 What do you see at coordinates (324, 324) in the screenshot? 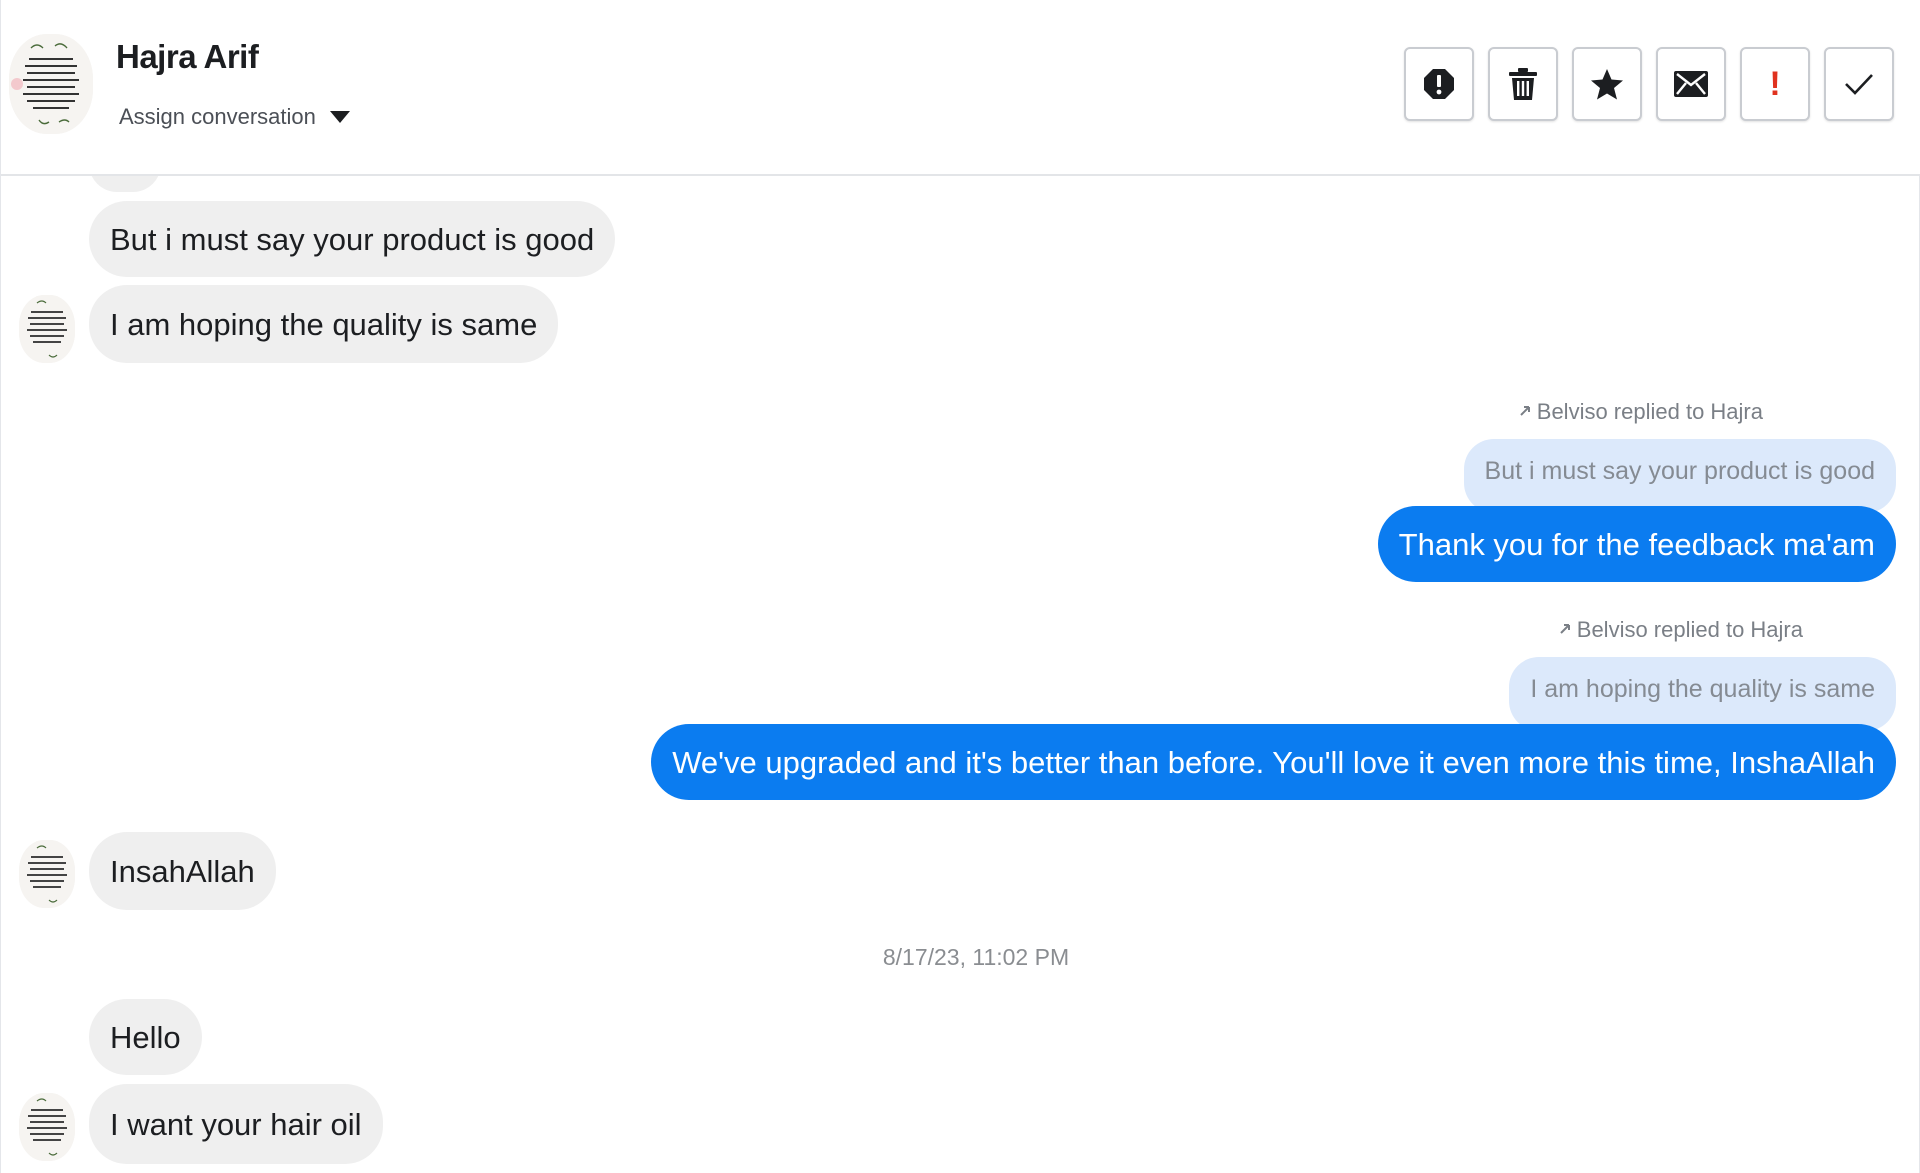
I see `incoming-message: I am hoping the quality is same` at bounding box center [324, 324].